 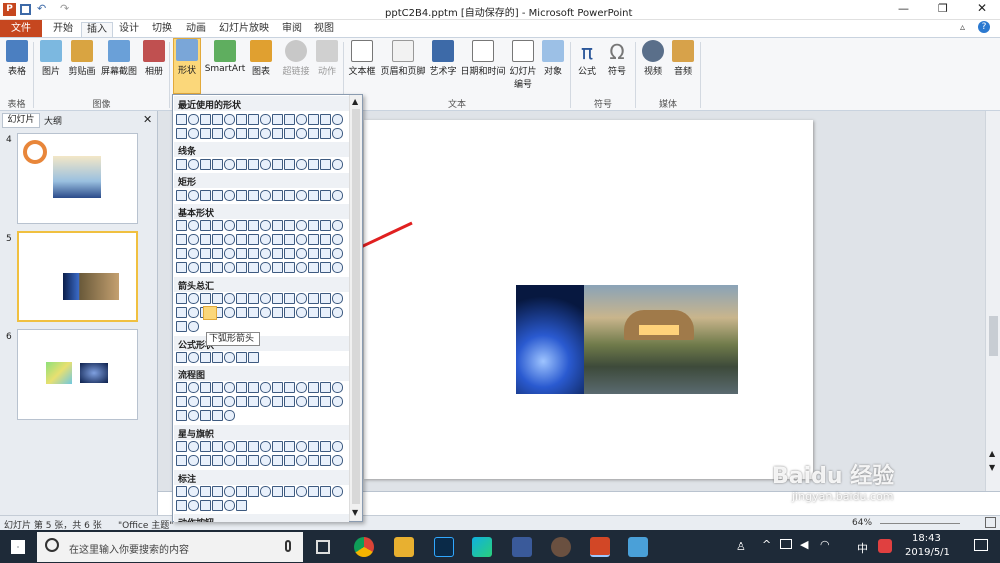 What do you see at coordinates (18, 547) in the screenshot?
I see `windows-start-icon` at bounding box center [18, 547].